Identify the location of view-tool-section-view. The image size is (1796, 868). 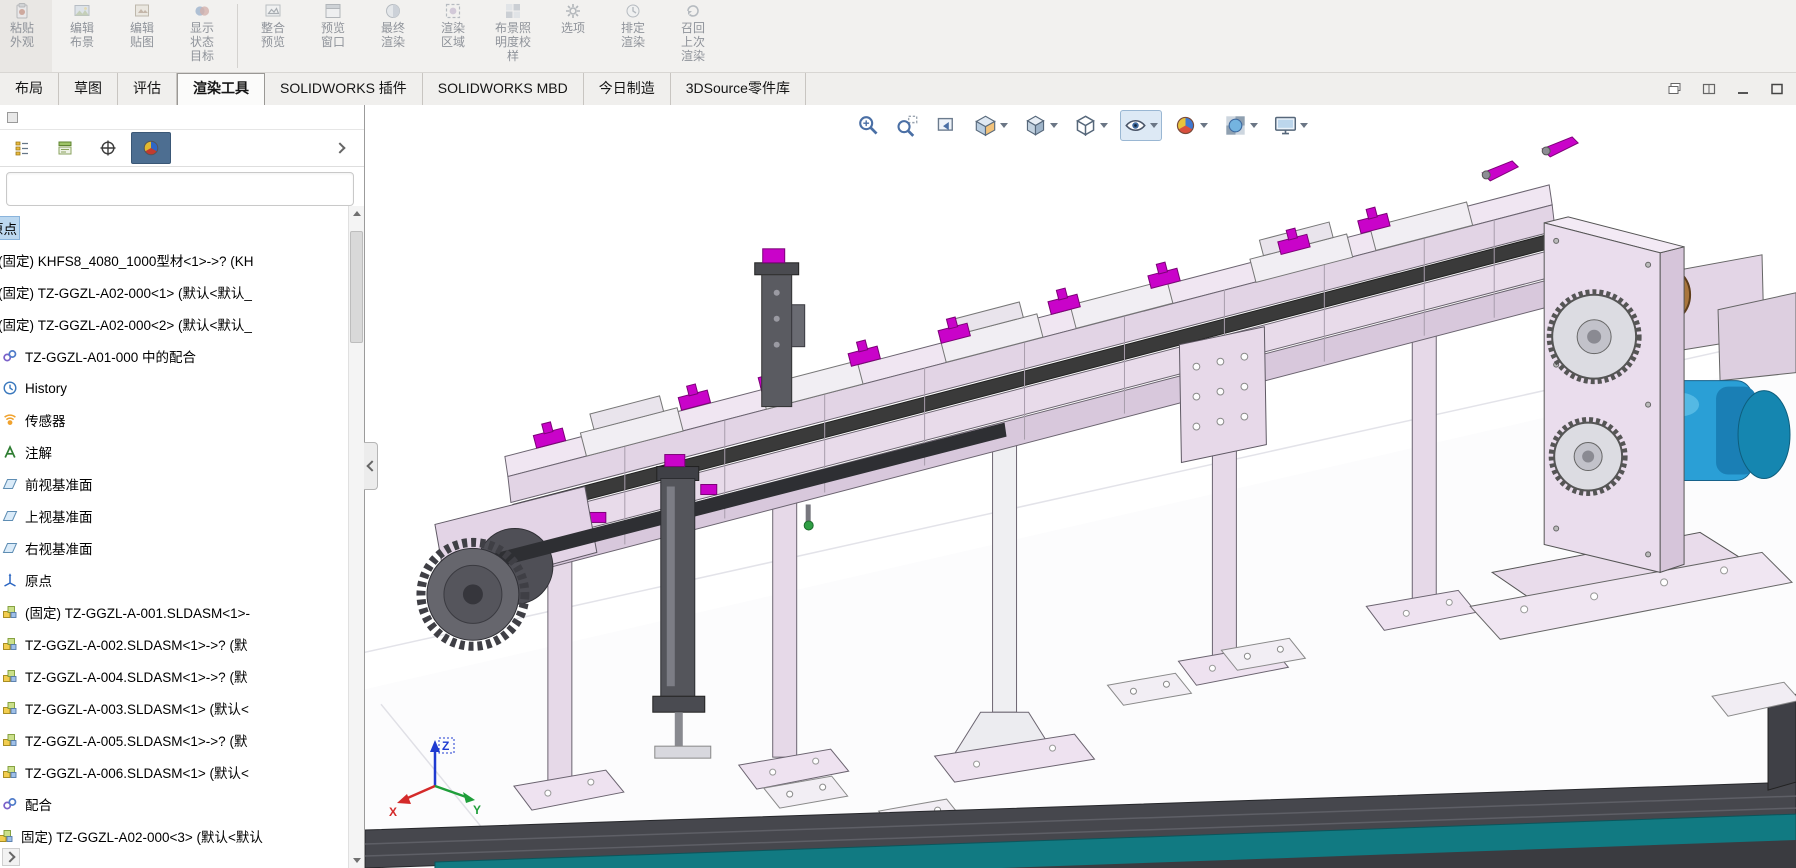
(991, 125).